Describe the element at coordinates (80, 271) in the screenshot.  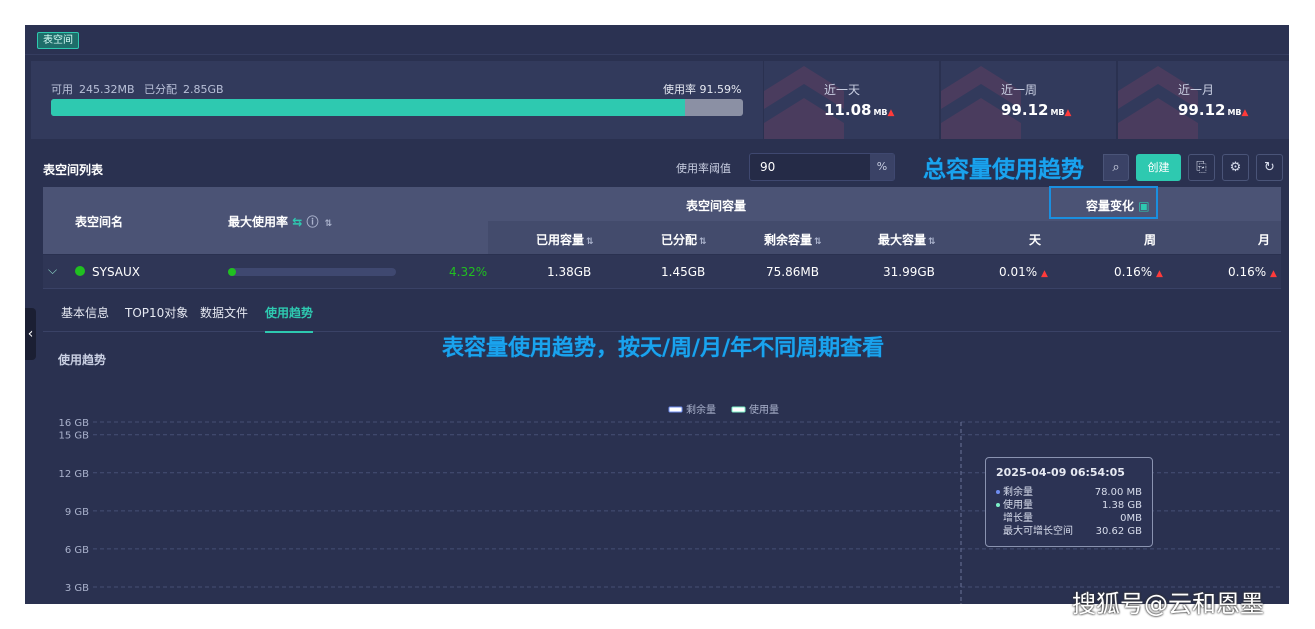
I see `status-dot` at that location.